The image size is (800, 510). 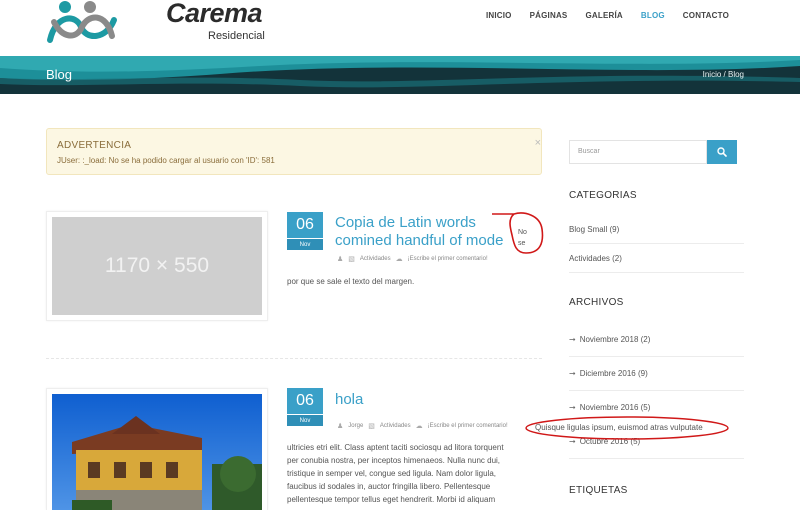 I want to click on page-title: Blog, so click(x=59, y=74).